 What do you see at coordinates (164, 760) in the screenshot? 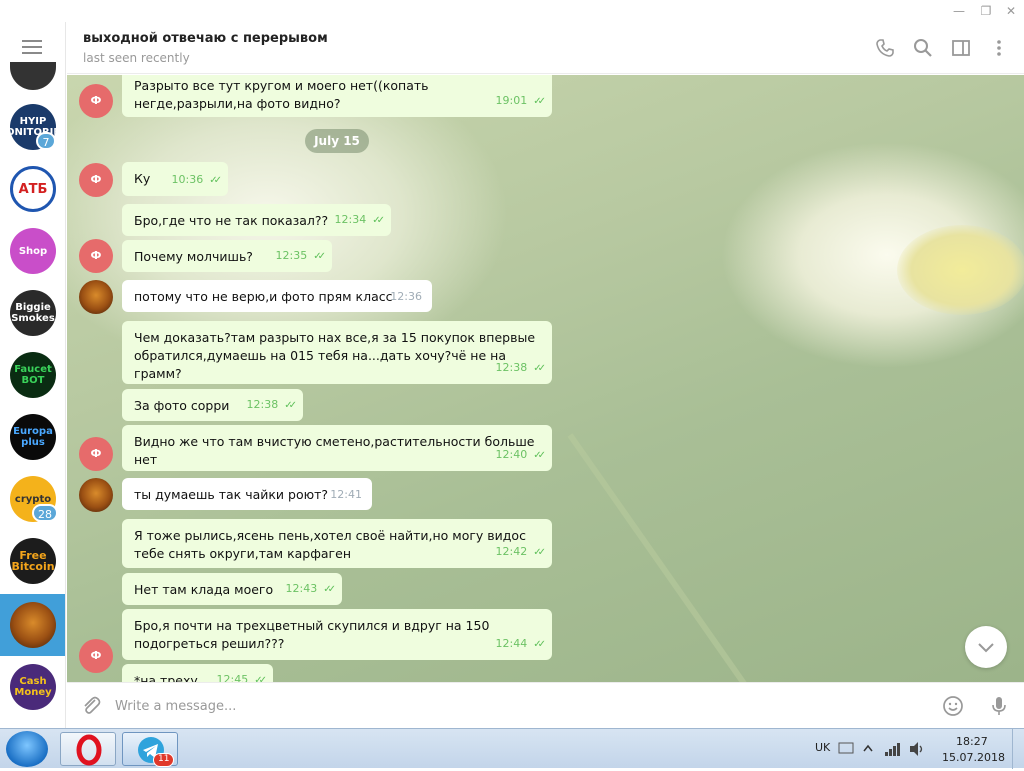
I see `taskbar-unread-badge: 11` at bounding box center [164, 760].